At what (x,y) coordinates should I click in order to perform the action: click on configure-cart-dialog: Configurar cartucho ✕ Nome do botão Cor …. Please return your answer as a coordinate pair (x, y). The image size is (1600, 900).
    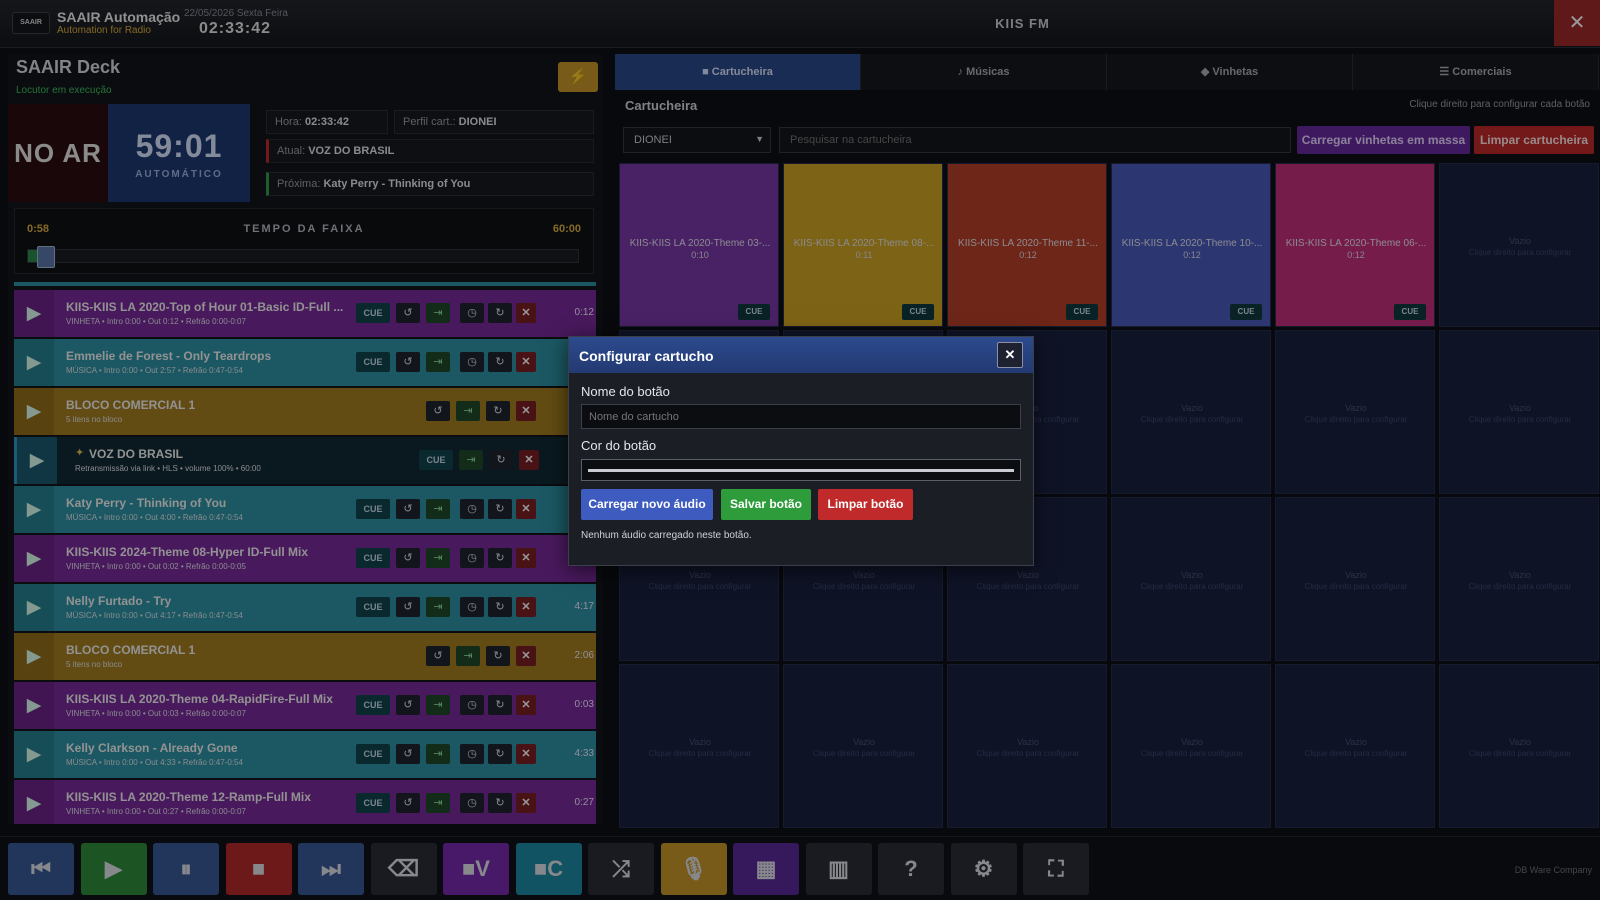
    Looking at the image, I should click on (801, 451).